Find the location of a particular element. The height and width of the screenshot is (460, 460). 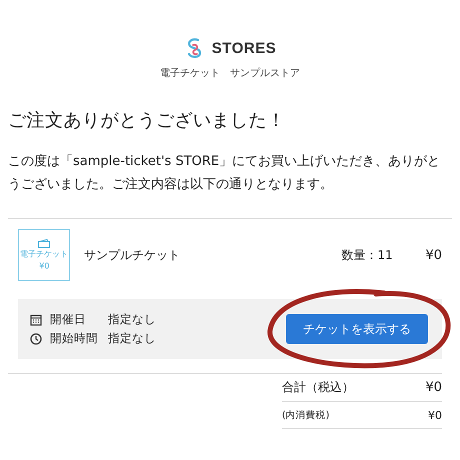

item-price: ¥0 is located at coordinates (433, 255).